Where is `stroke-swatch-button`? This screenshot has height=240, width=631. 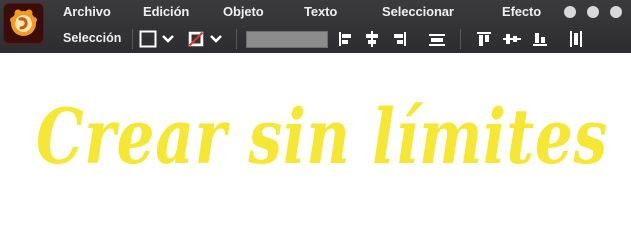
stroke-swatch-button is located at coordinates (148, 39).